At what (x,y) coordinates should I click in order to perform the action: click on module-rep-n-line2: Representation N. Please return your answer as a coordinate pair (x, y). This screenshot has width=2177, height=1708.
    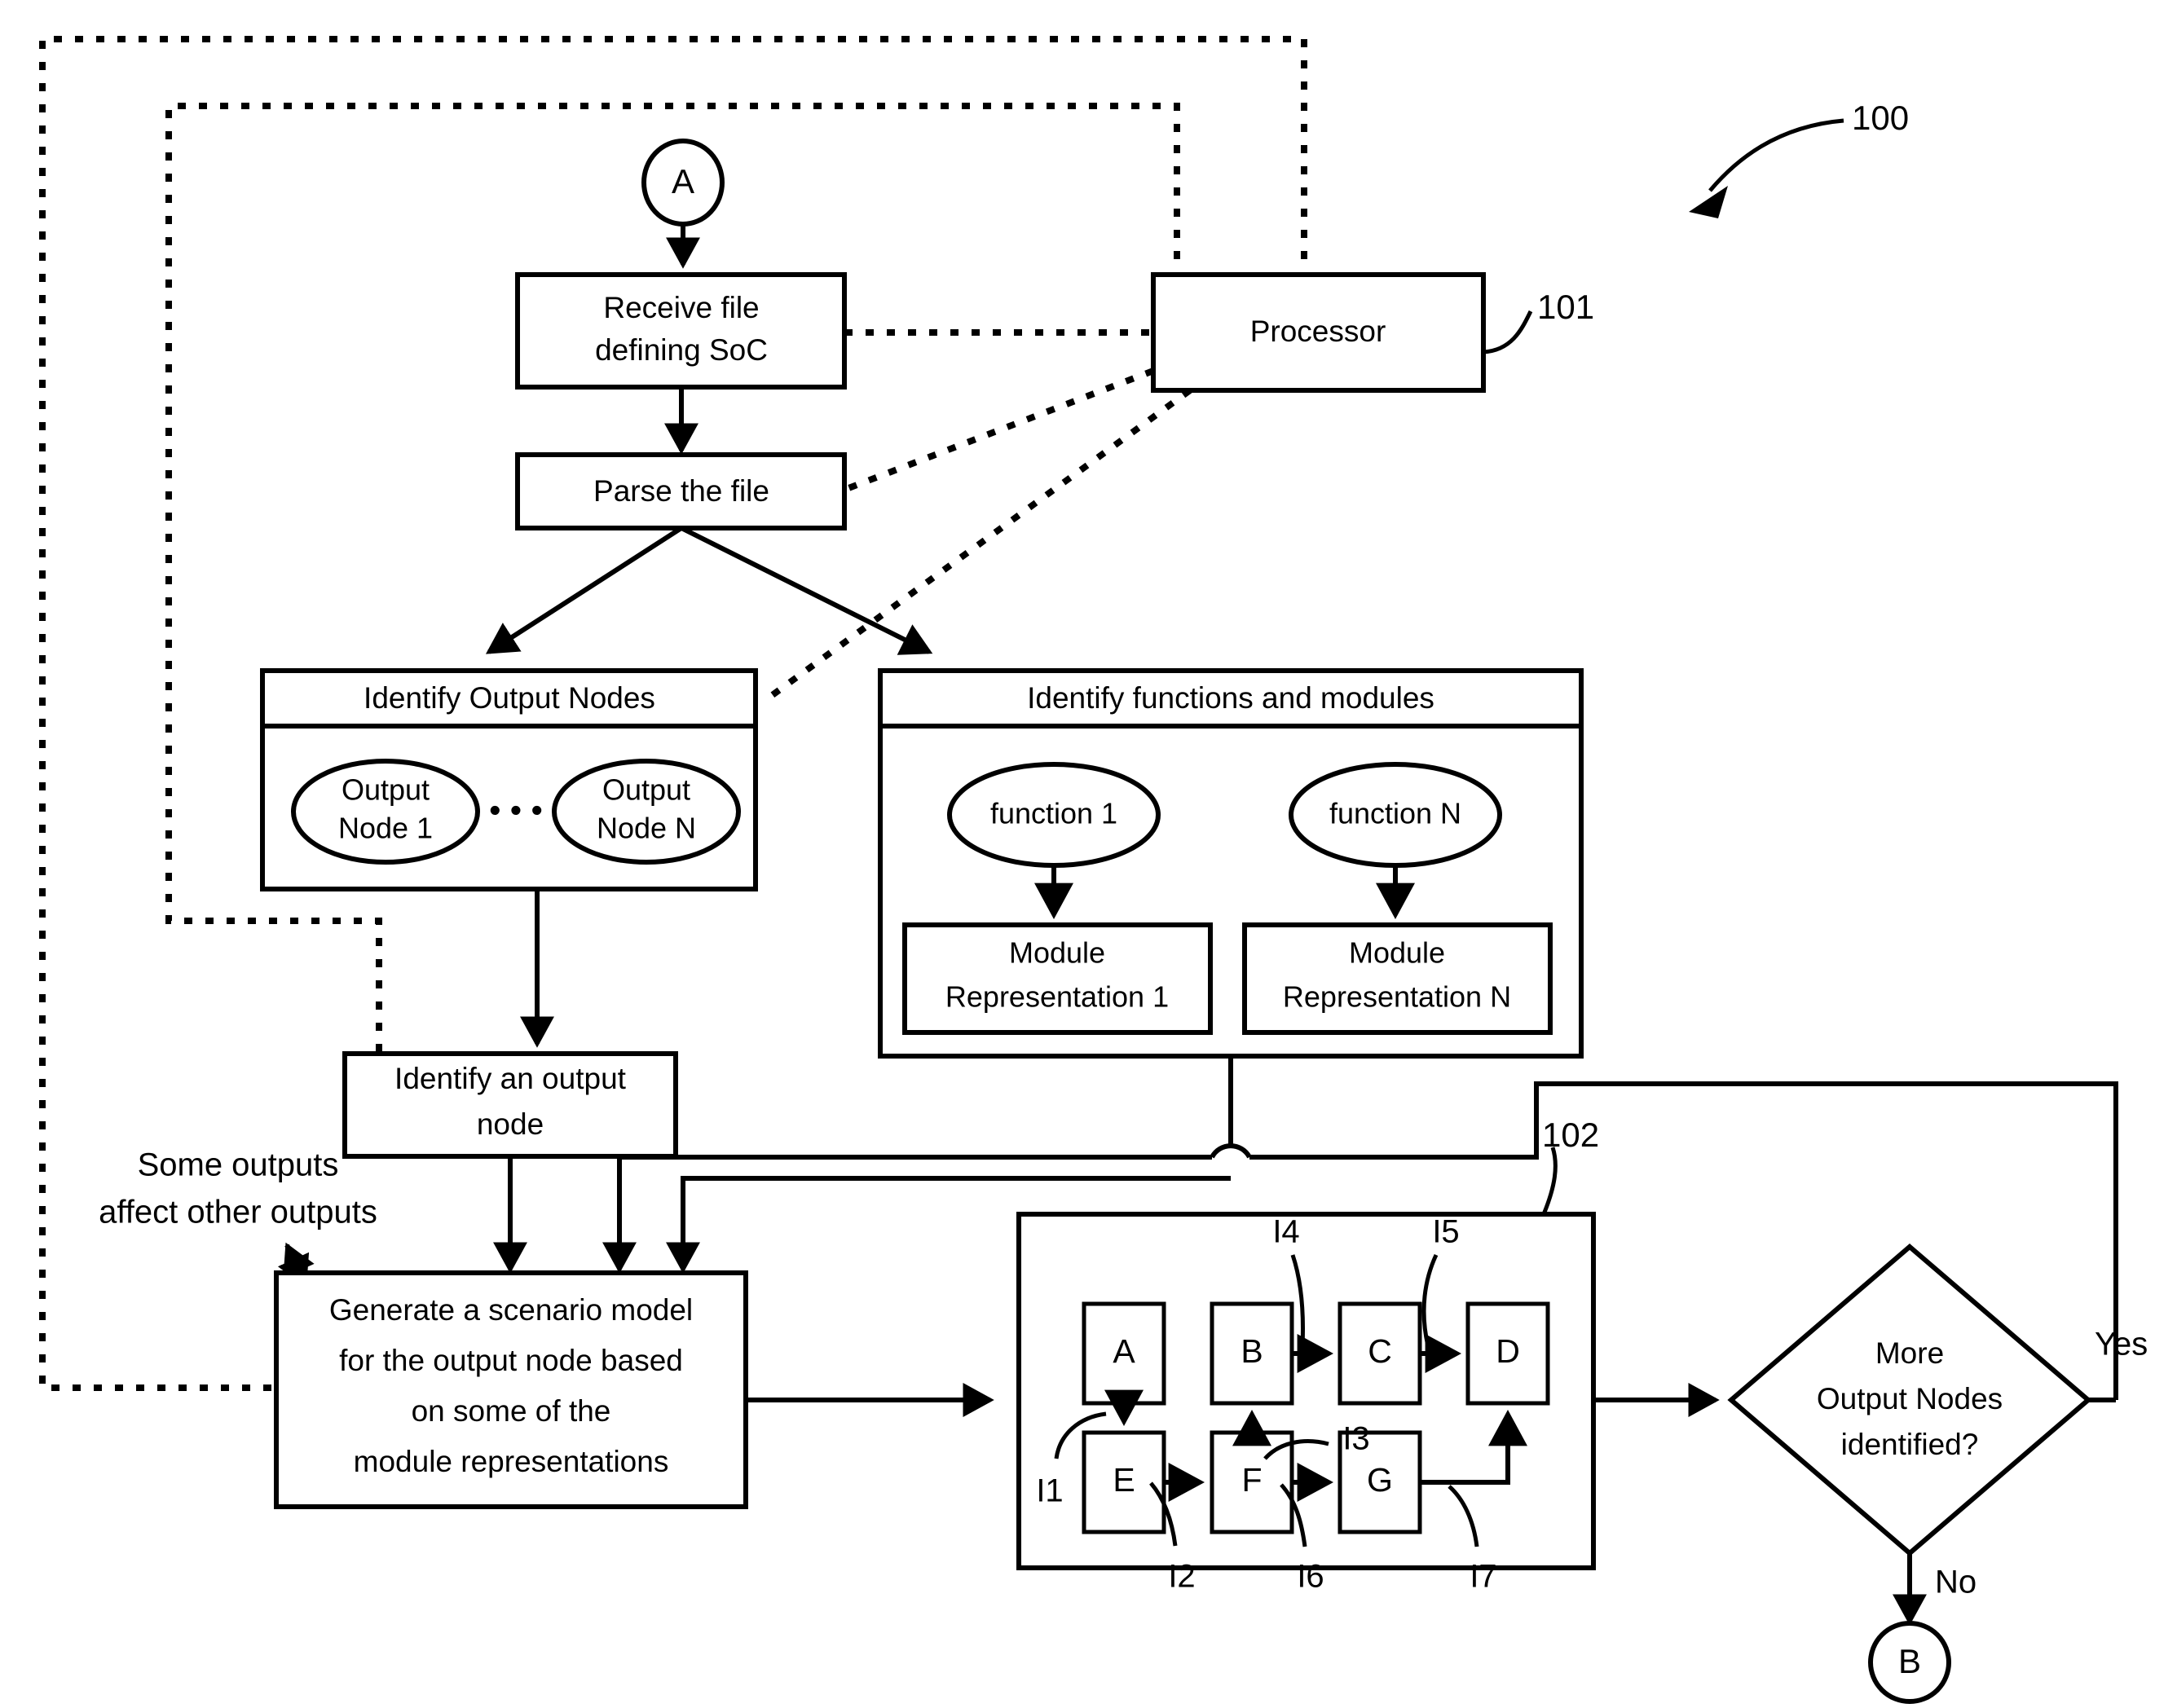
    Looking at the image, I should click on (1397, 997).